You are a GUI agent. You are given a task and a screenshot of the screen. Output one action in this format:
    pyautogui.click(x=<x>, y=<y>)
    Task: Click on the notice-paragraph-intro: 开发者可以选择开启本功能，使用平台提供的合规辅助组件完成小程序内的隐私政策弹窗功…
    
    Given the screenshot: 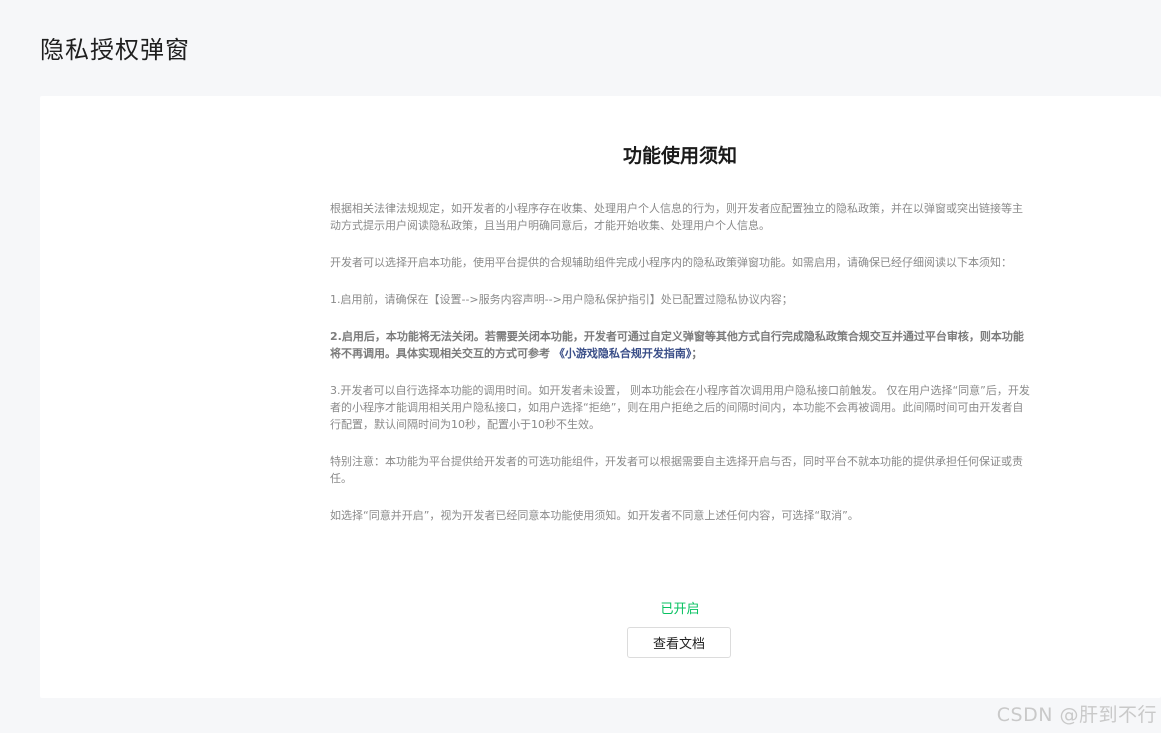 What is the action you would take?
    pyautogui.click(x=671, y=262)
    